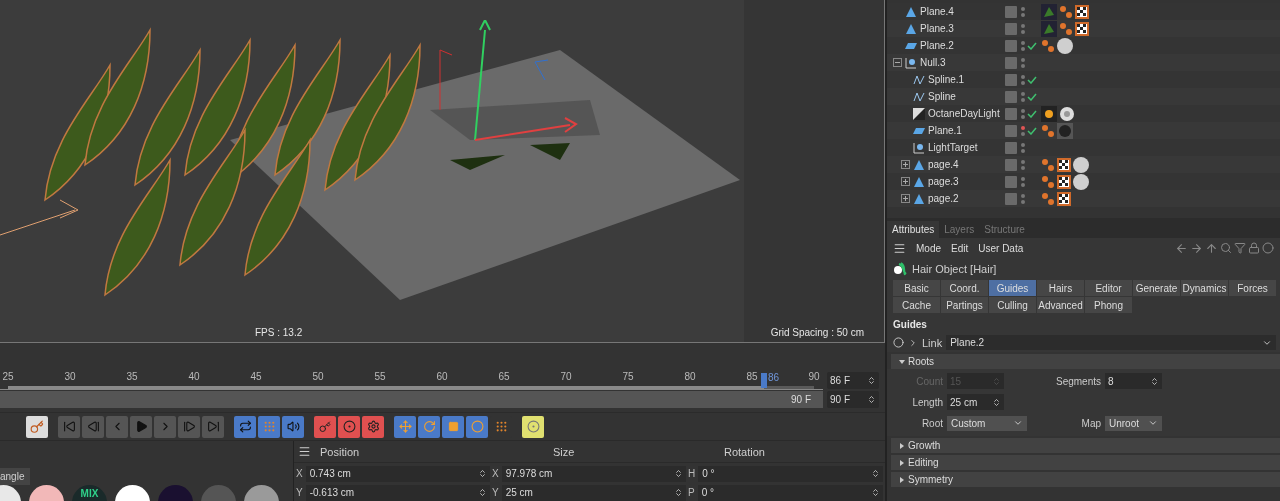  What do you see at coordinates (937, 11) in the screenshot?
I see `object-name: Plane.4` at bounding box center [937, 11].